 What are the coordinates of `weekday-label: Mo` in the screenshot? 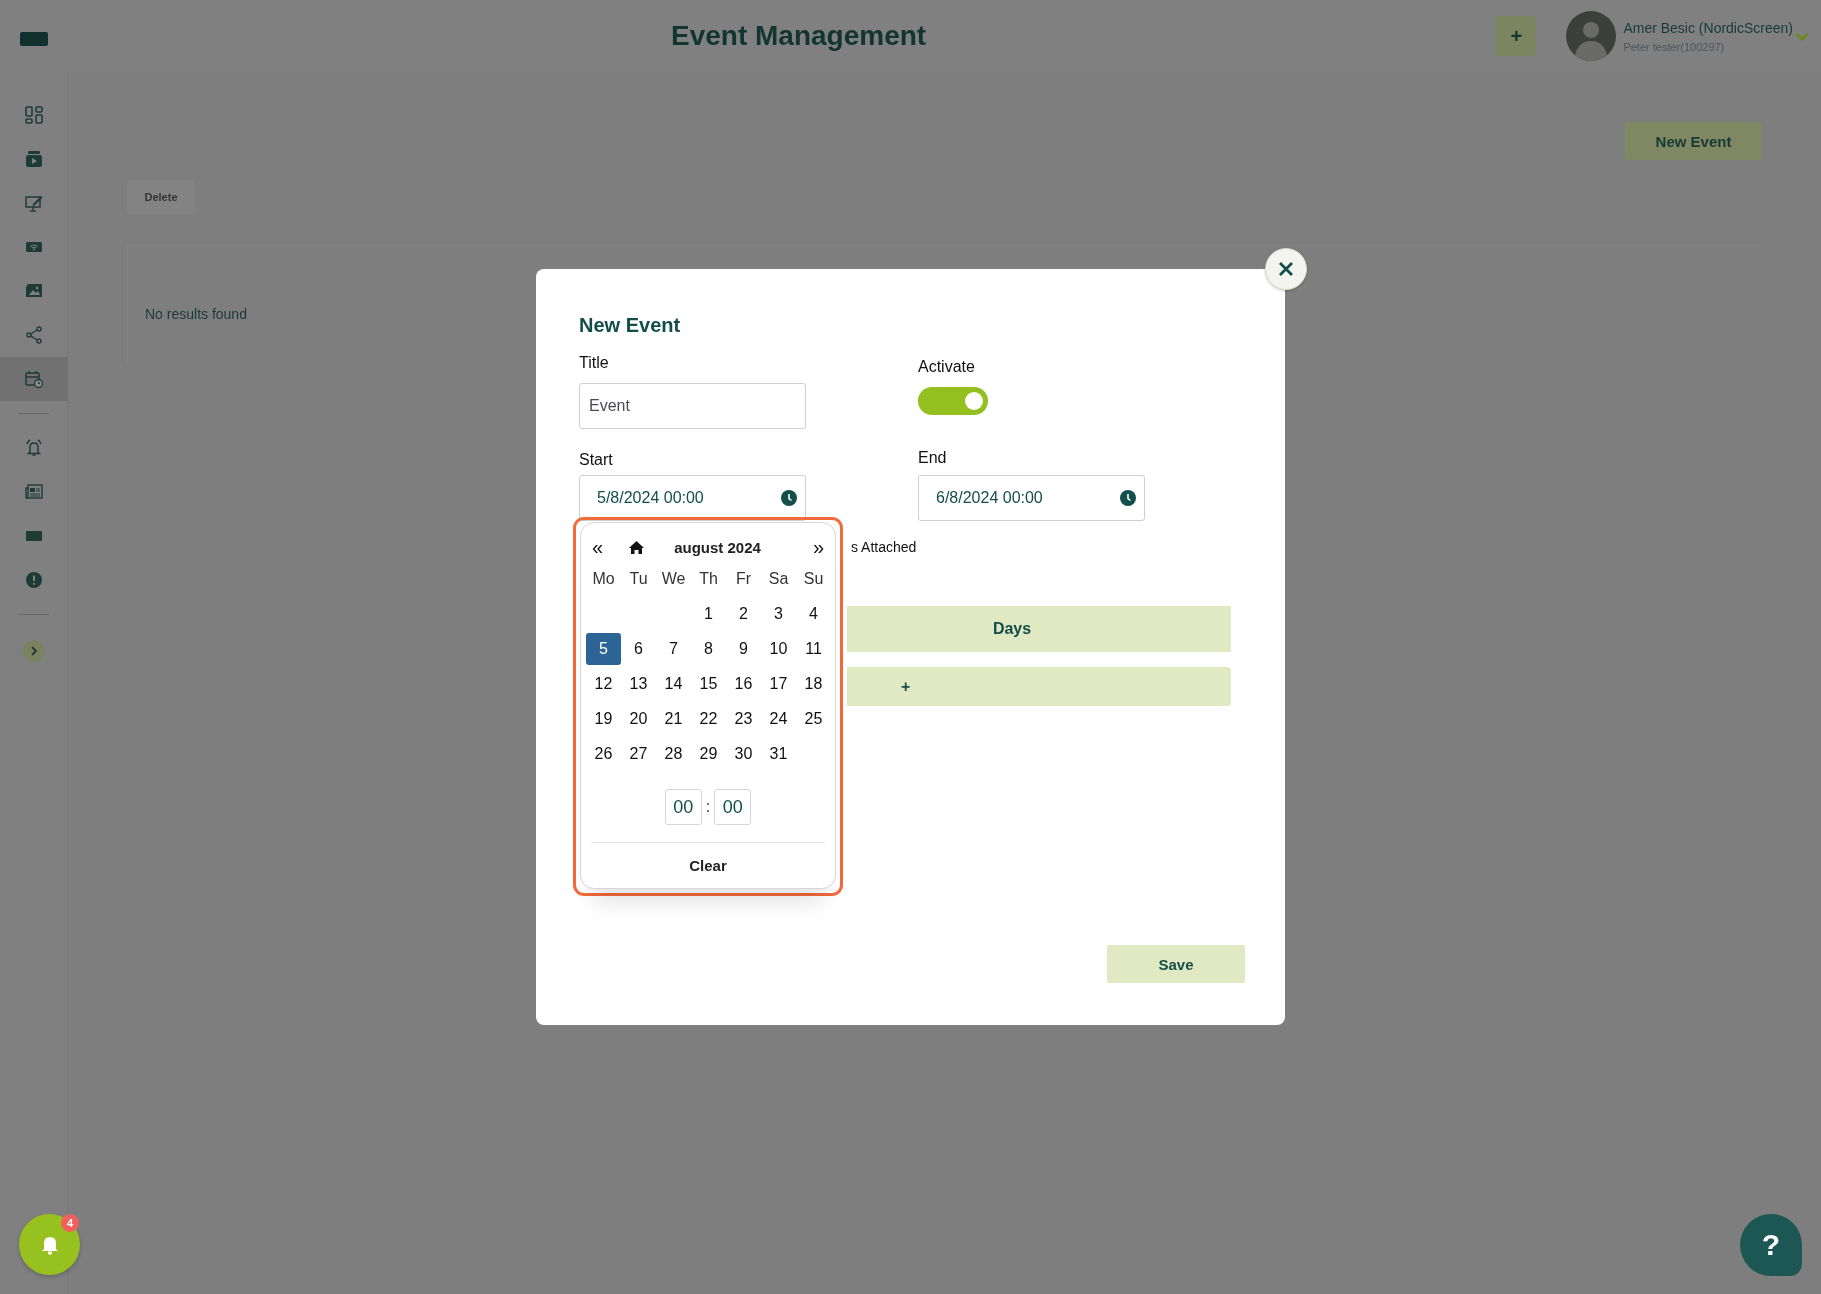 It's located at (603, 578).